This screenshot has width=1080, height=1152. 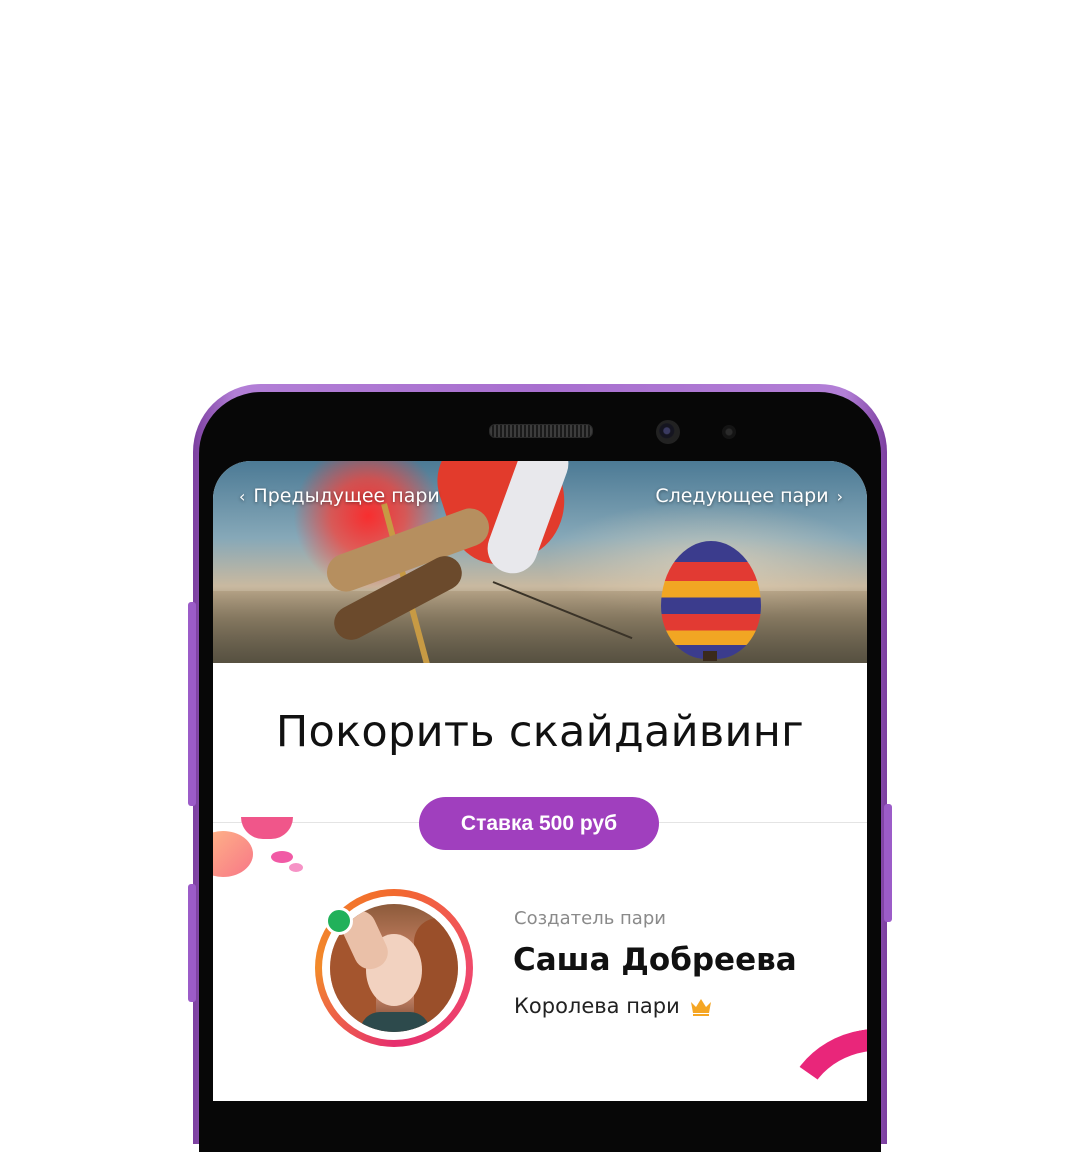 What do you see at coordinates (818, 1057) in the screenshot?
I see `decor-swoosh` at bounding box center [818, 1057].